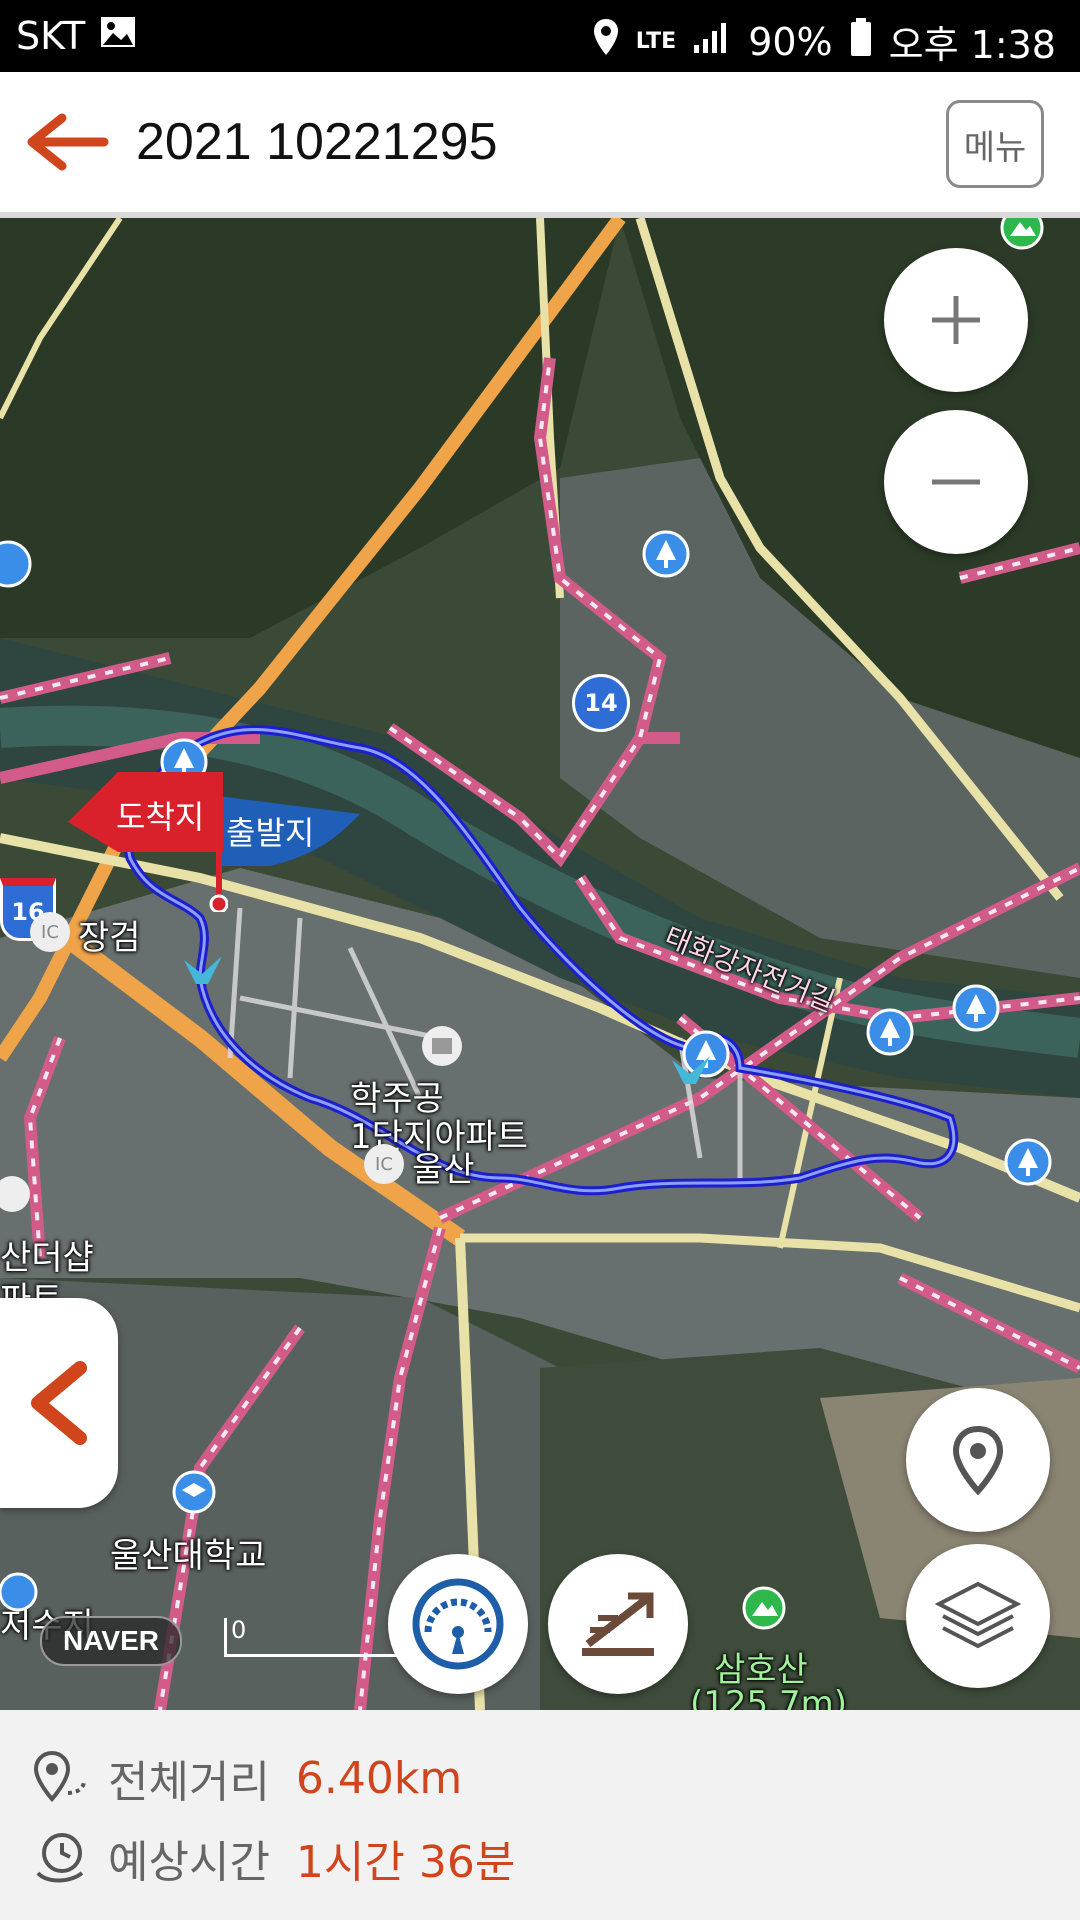 The width and height of the screenshot is (1080, 1920). I want to click on water-poi-icon, so click(19, 1592).